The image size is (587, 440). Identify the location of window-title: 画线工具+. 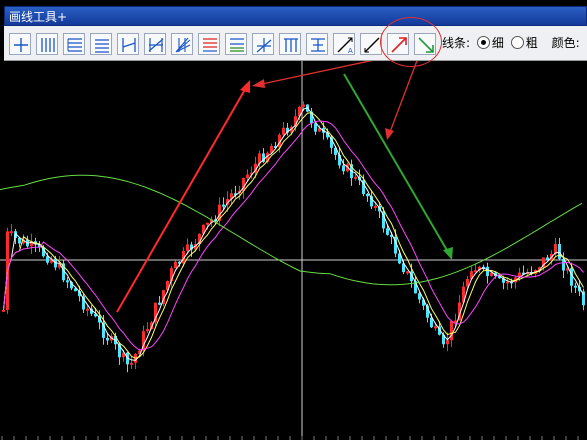
(295, 16).